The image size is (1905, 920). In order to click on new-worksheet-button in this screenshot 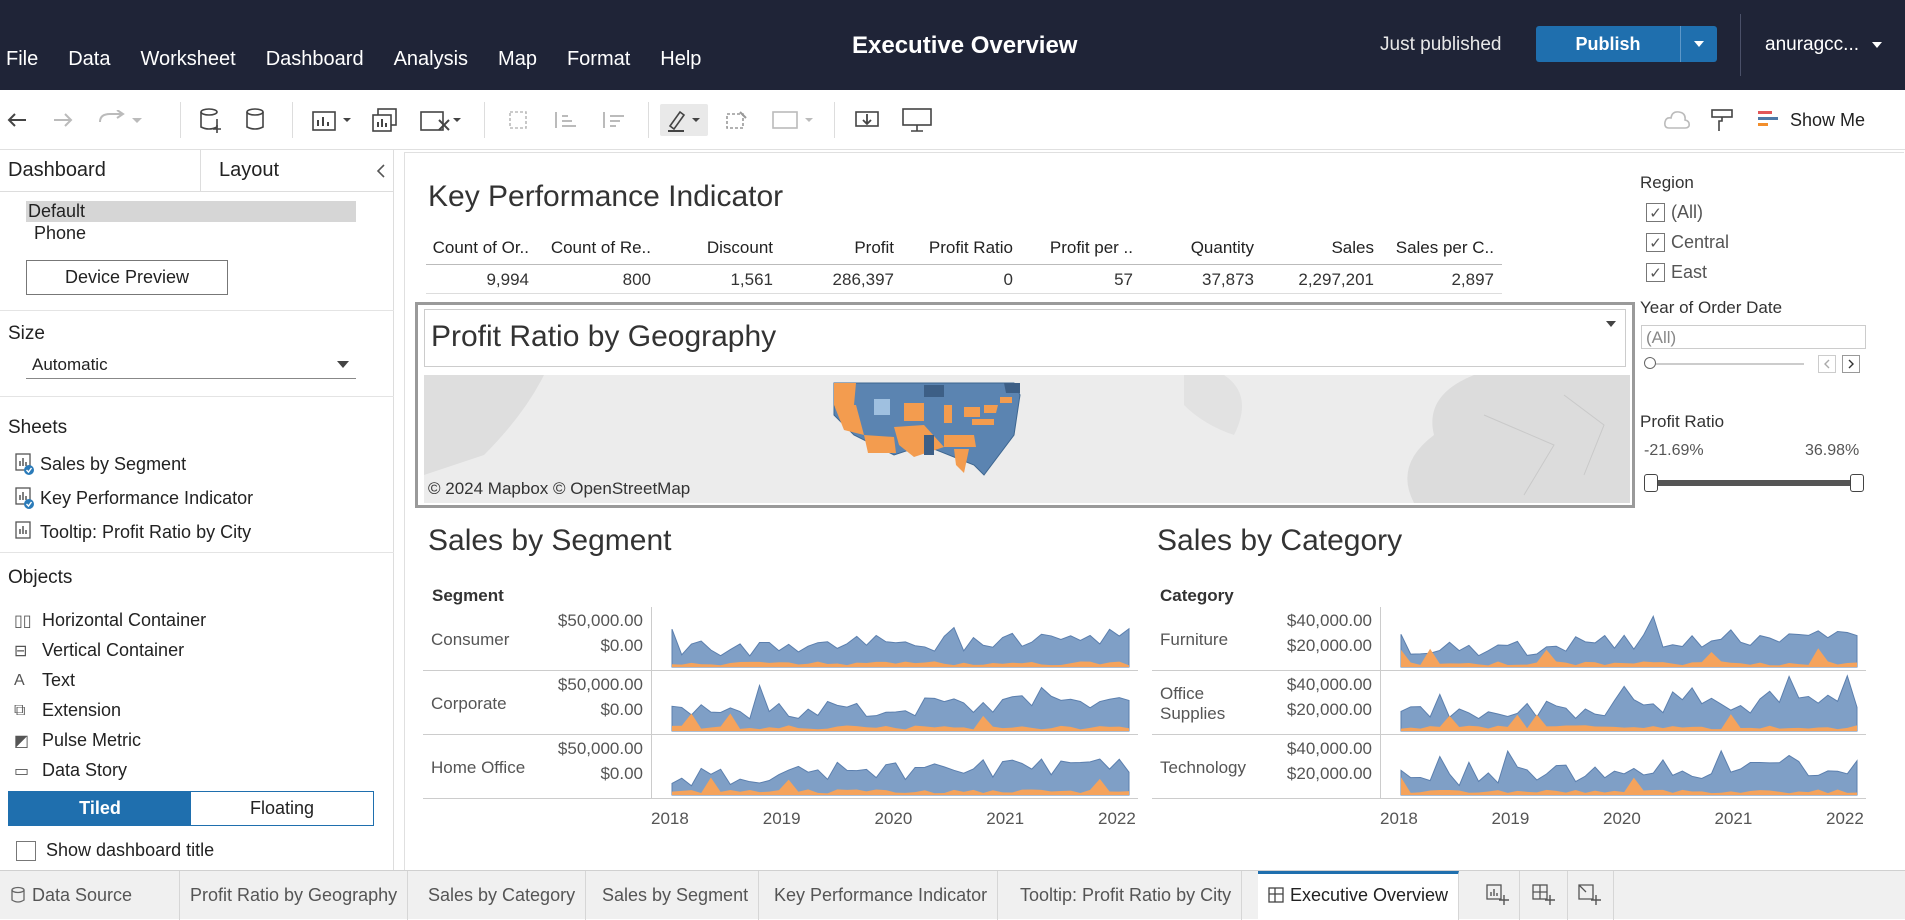, I will do `click(332, 120)`.